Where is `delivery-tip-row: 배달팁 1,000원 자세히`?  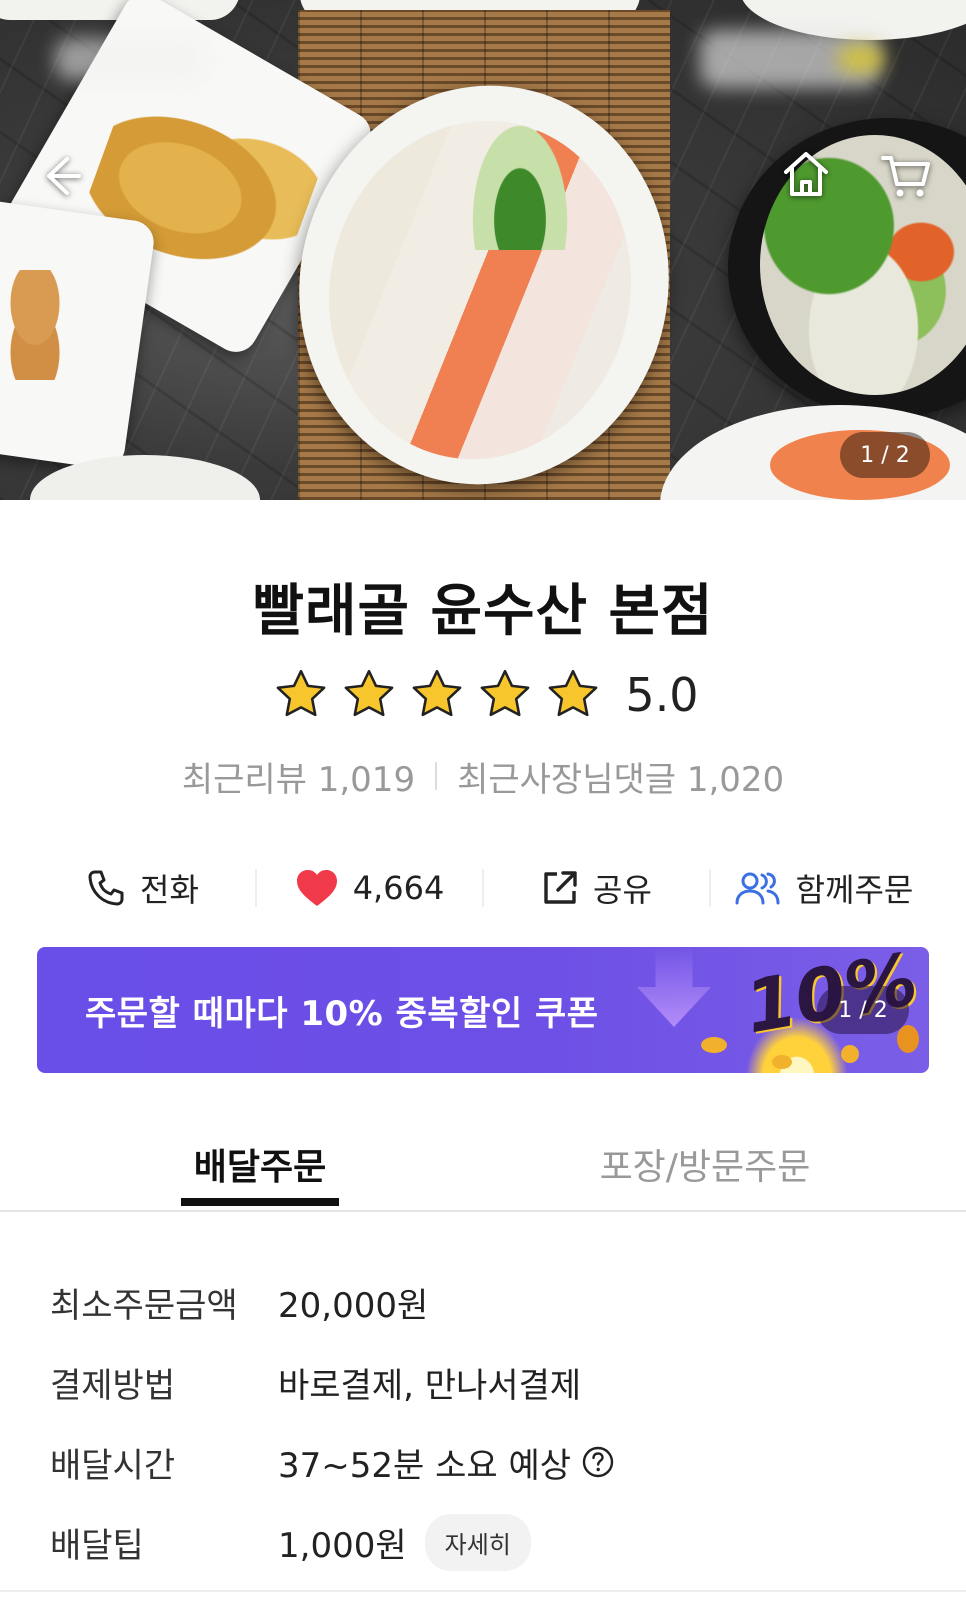
delivery-tip-row: 배달팁 1,000원 자세히 is located at coordinates (490, 1542).